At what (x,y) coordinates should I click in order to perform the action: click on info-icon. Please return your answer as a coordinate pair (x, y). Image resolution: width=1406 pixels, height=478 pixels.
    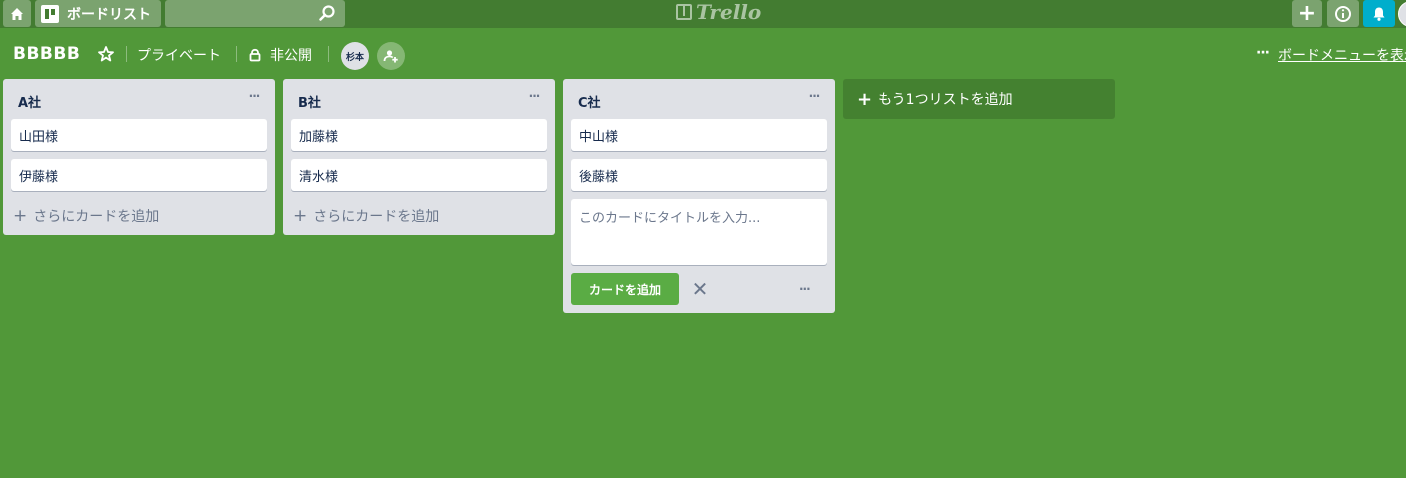
    Looking at the image, I should click on (1343, 13).